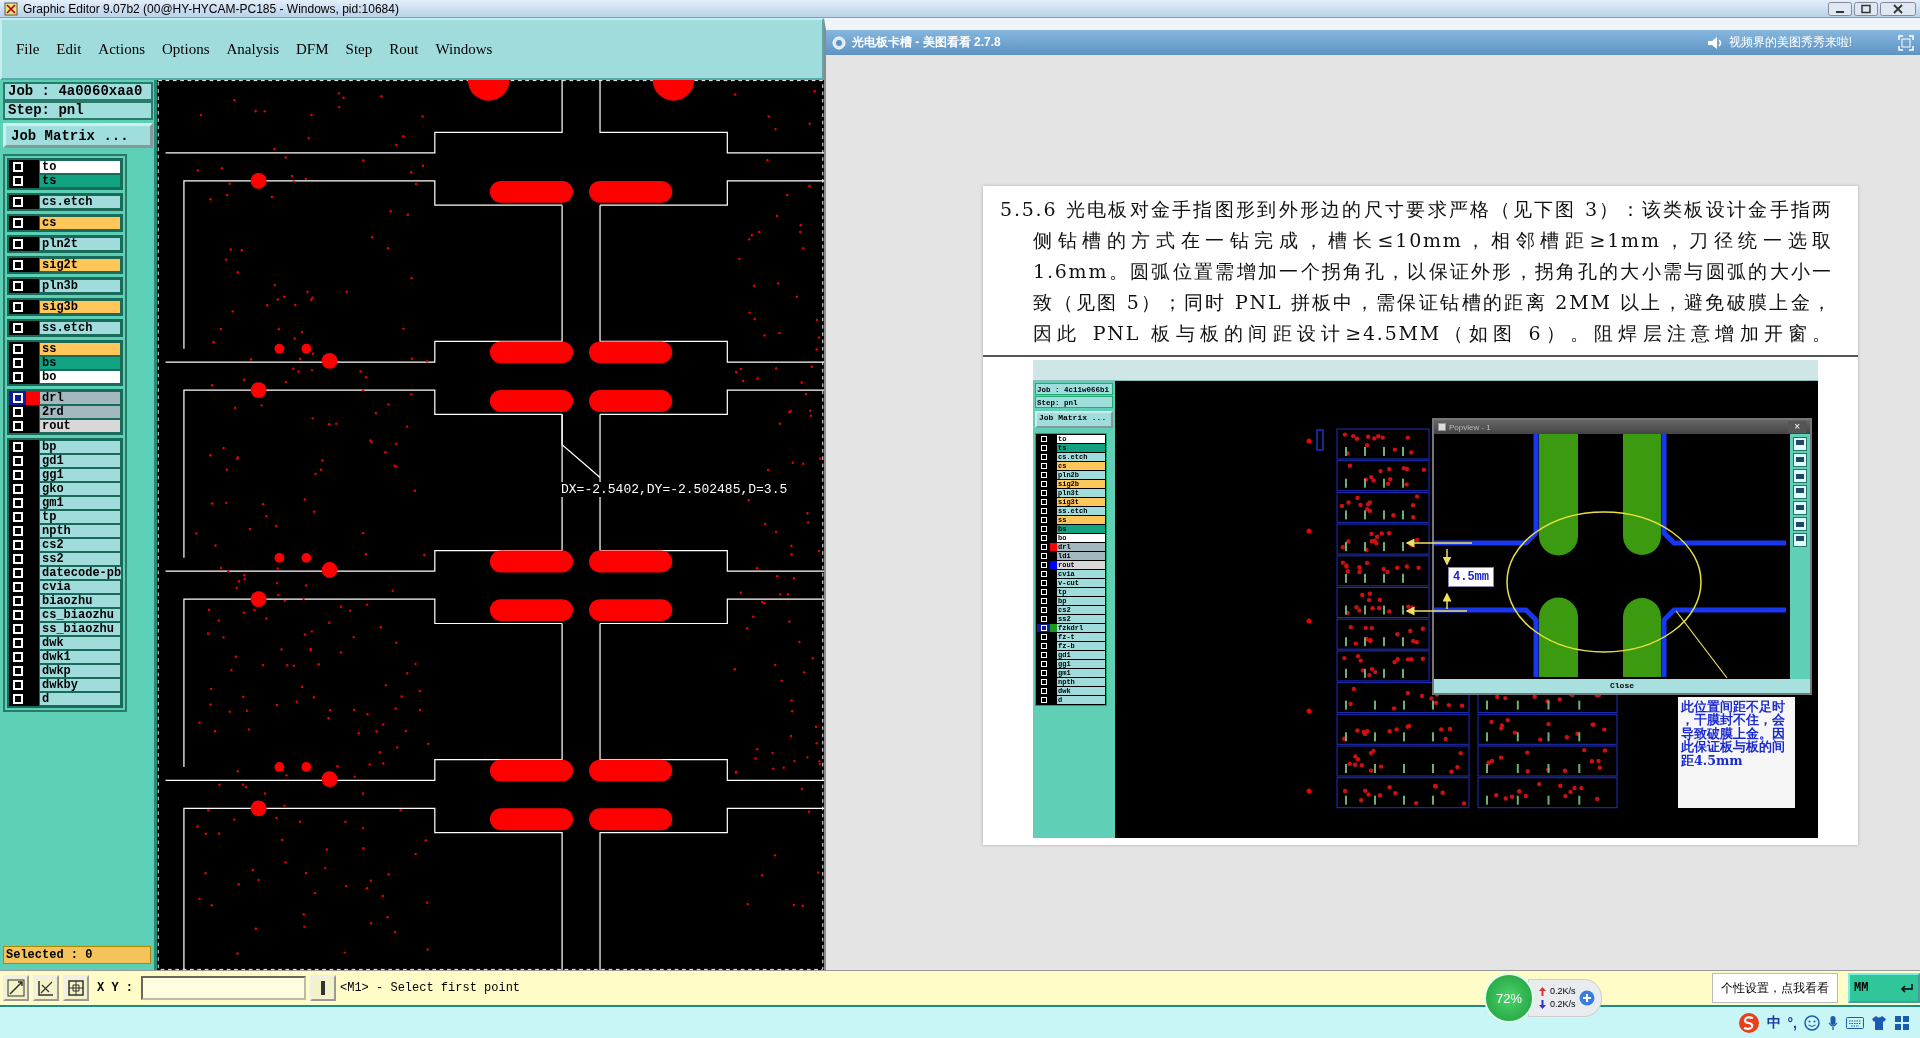 This screenshot has width=1920, height=1038. What do you see at coordinates (1586, 998) in the screenshot?
I see `plus-icon` at bounding box center [1586, 998].